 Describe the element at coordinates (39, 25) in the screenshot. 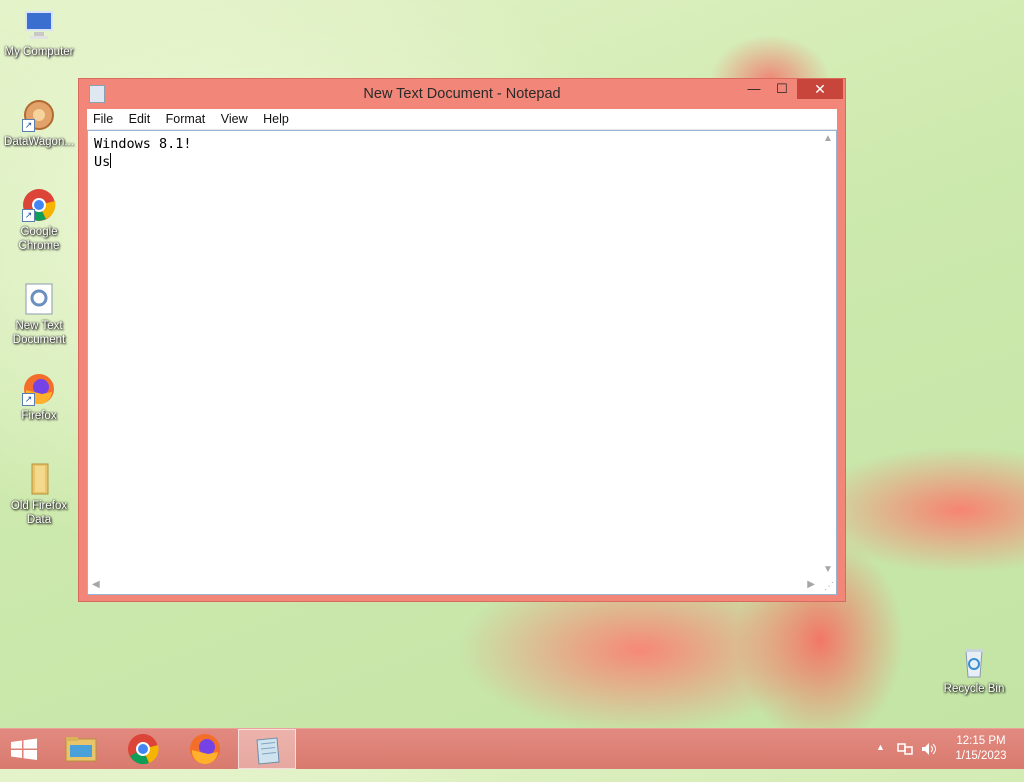

I see `computer-icon` at that location.